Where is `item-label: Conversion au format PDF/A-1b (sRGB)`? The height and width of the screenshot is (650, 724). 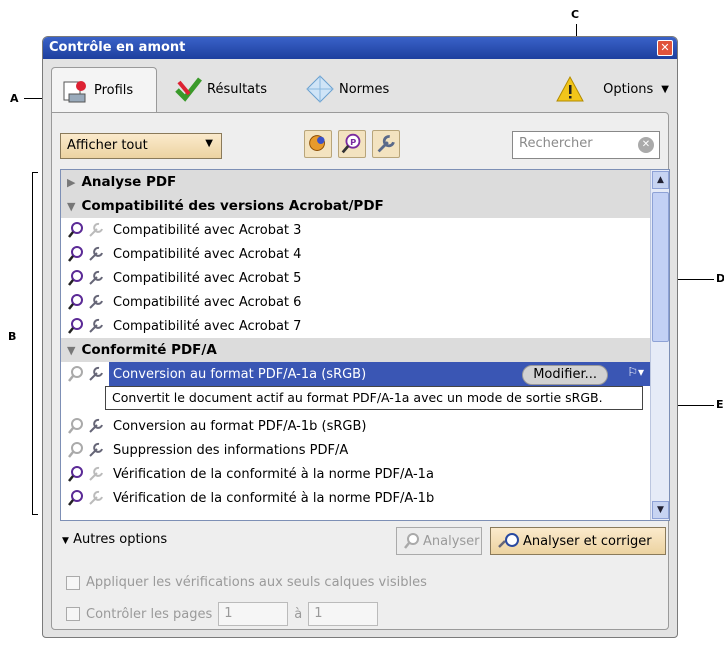
item-label: Conversion au format PDF/A-1b (sRGB) is located at coordinates (240, 426).